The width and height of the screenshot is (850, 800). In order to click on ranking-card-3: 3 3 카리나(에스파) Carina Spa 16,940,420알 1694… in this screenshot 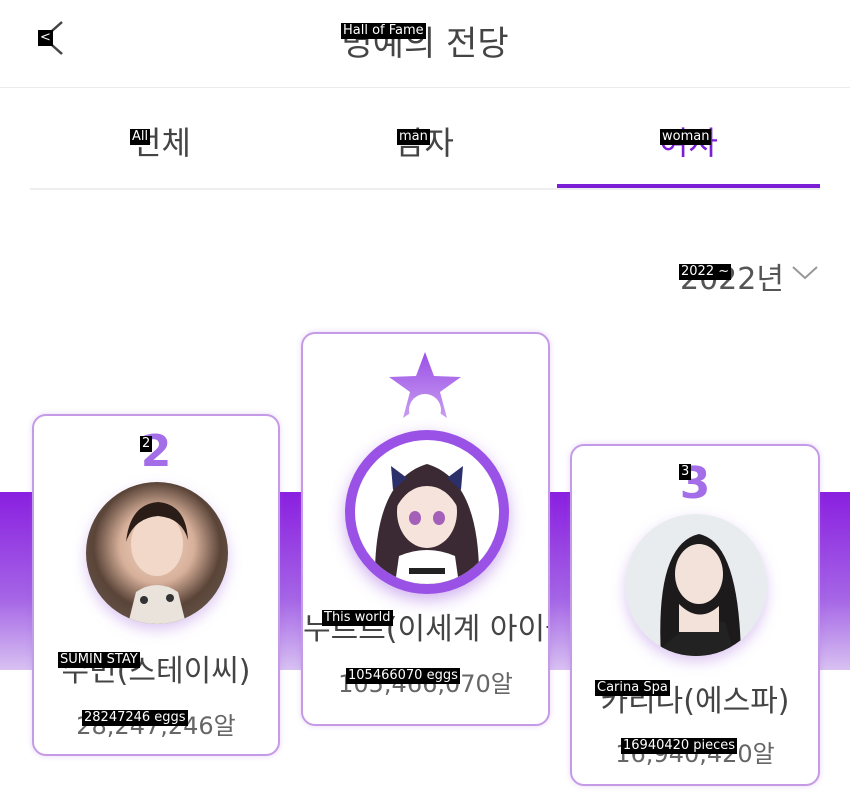, I will do `click(695, 615)`.